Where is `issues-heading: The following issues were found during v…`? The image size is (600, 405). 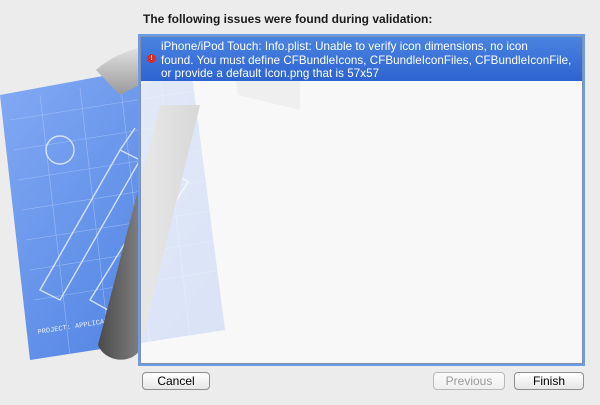
issues-heading: The following issues were found during v… is located at coordinates (288, 19).